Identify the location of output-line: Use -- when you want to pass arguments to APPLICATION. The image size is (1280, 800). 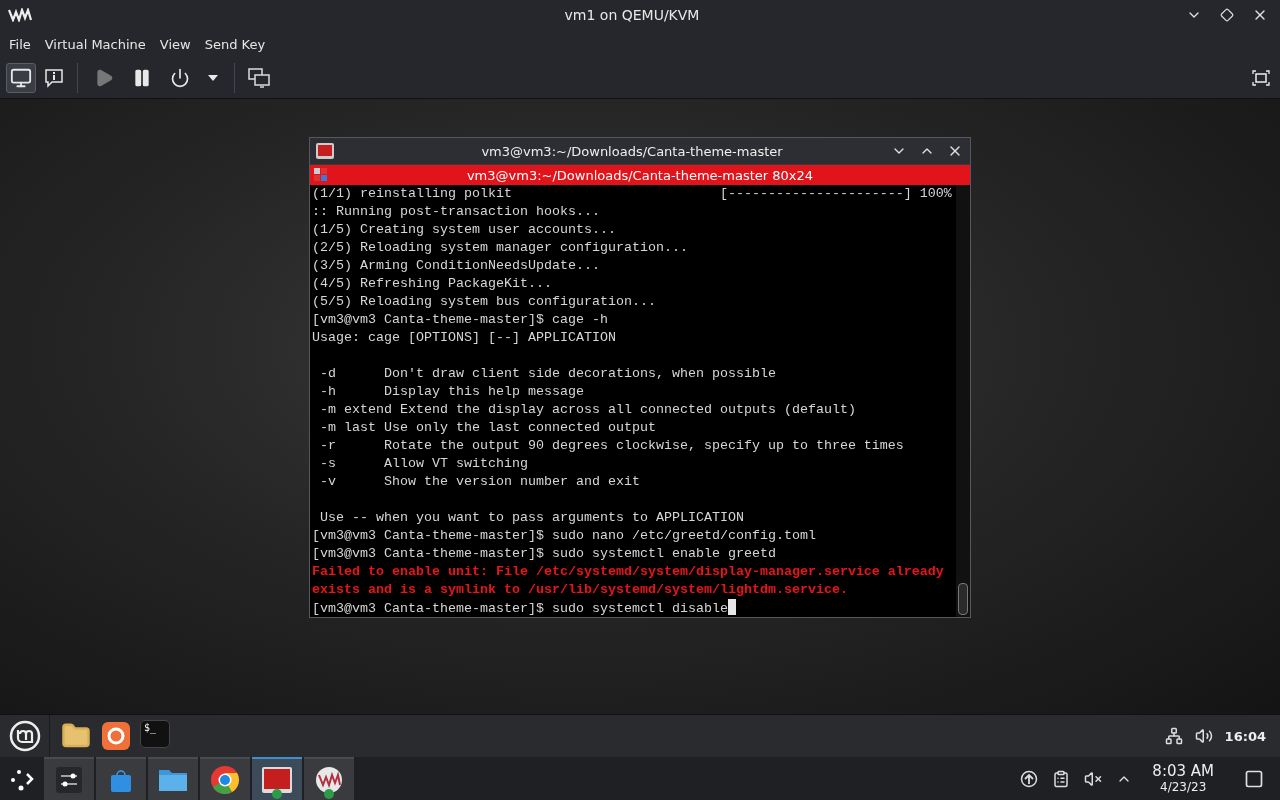
(532, 518).